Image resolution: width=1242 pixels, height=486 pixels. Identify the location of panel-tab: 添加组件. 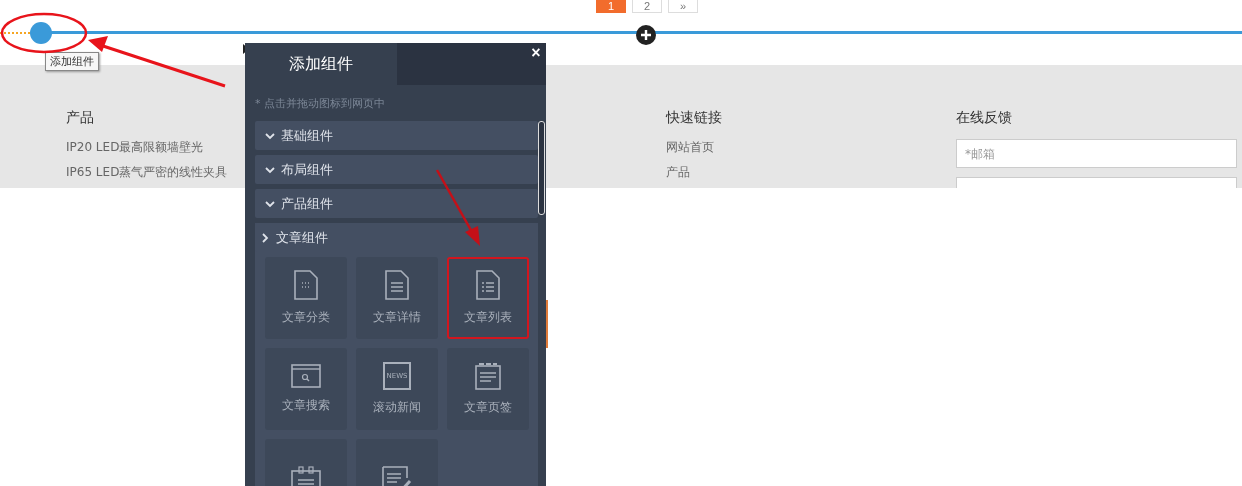
(321, 64).